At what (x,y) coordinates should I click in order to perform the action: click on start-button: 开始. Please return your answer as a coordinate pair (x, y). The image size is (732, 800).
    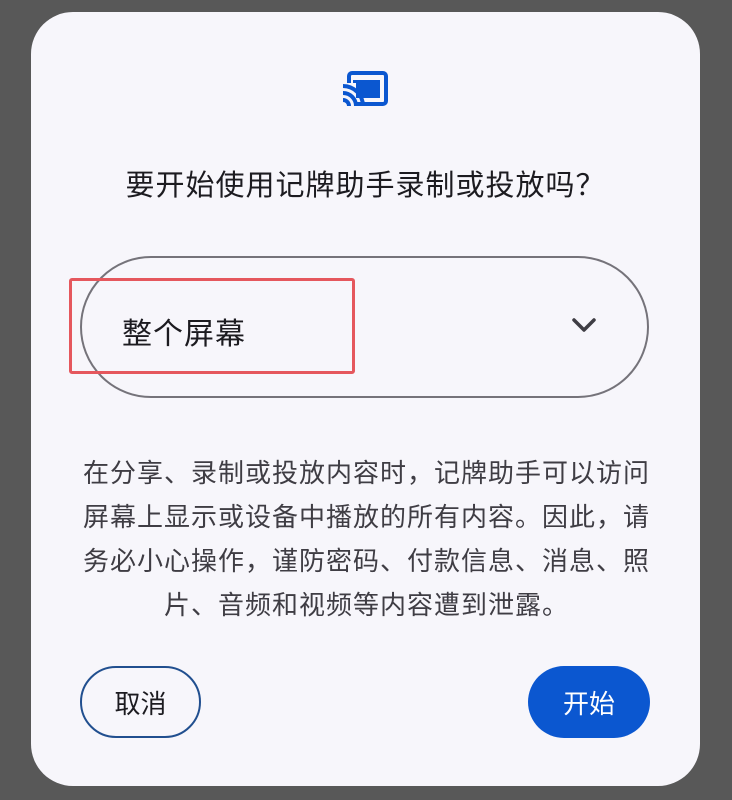
    Looking at the image, I should click on (589, 702).